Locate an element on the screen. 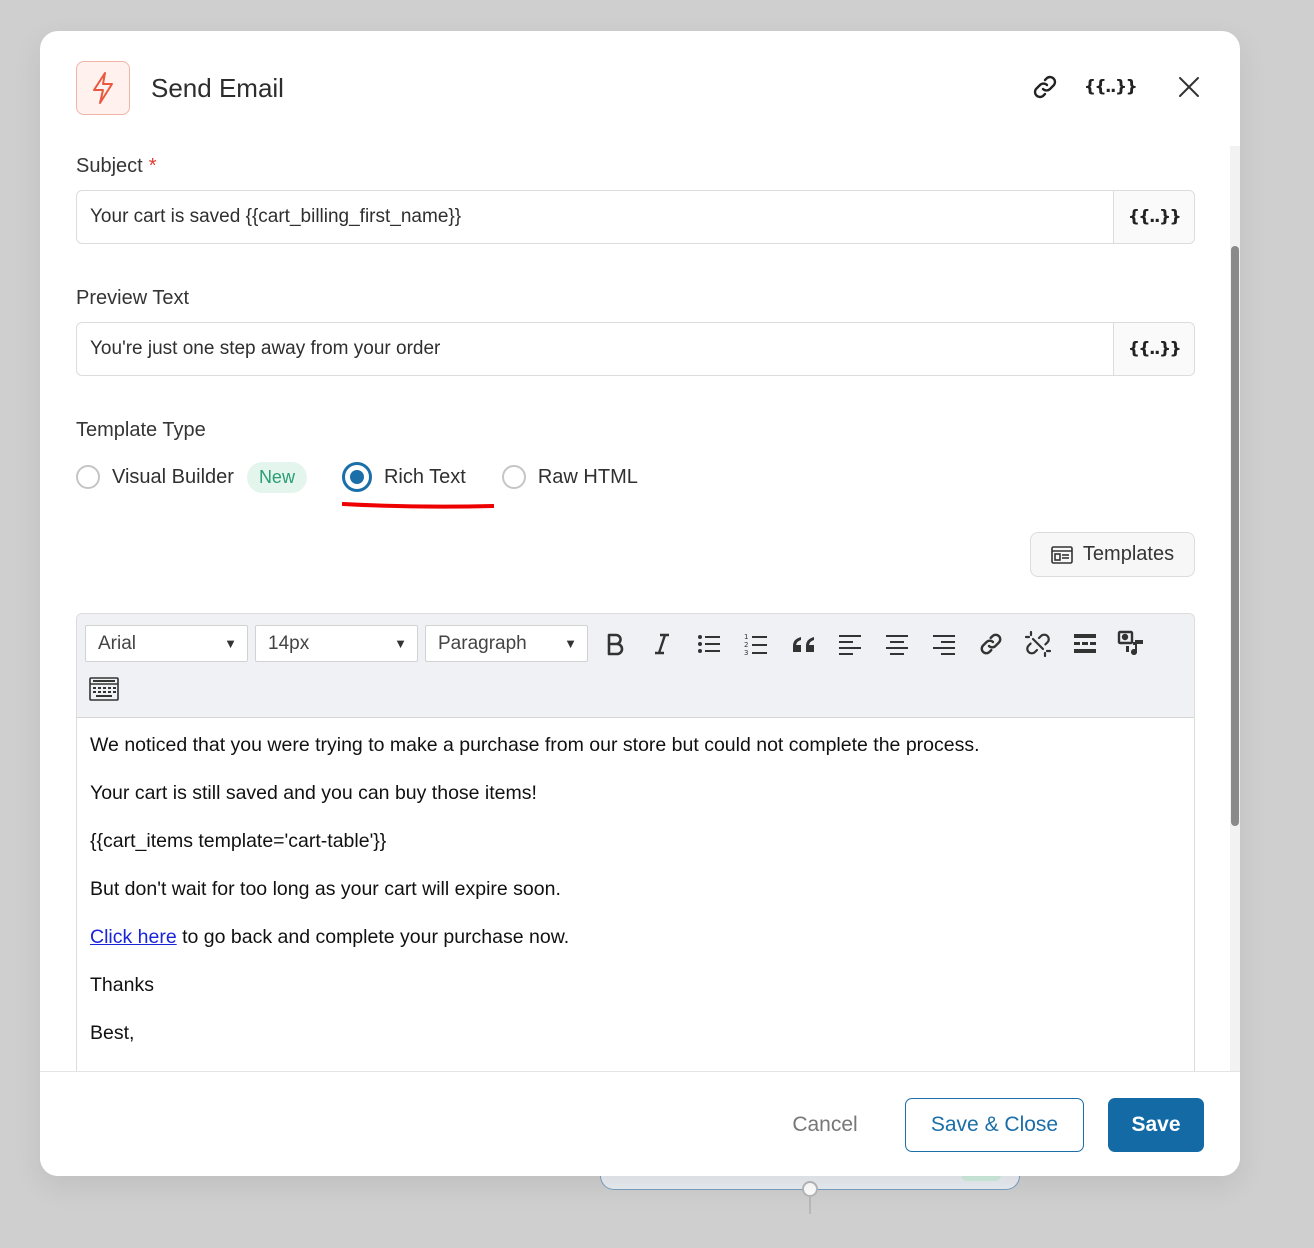 Image resolution: width=1314 pixels, height=1248 pixels. scrollbar-thumb is located at coordinates (1235, 536).